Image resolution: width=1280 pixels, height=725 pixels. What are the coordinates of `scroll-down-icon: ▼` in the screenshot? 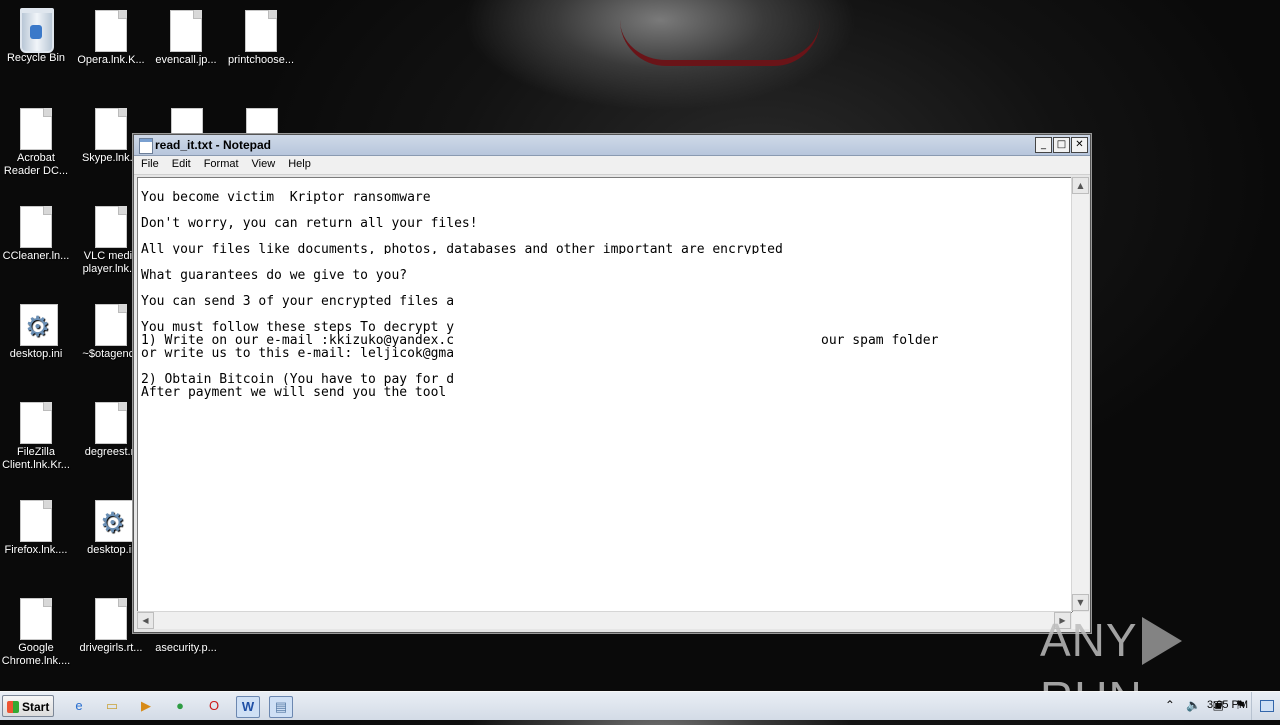 It's located at (1080, 602).